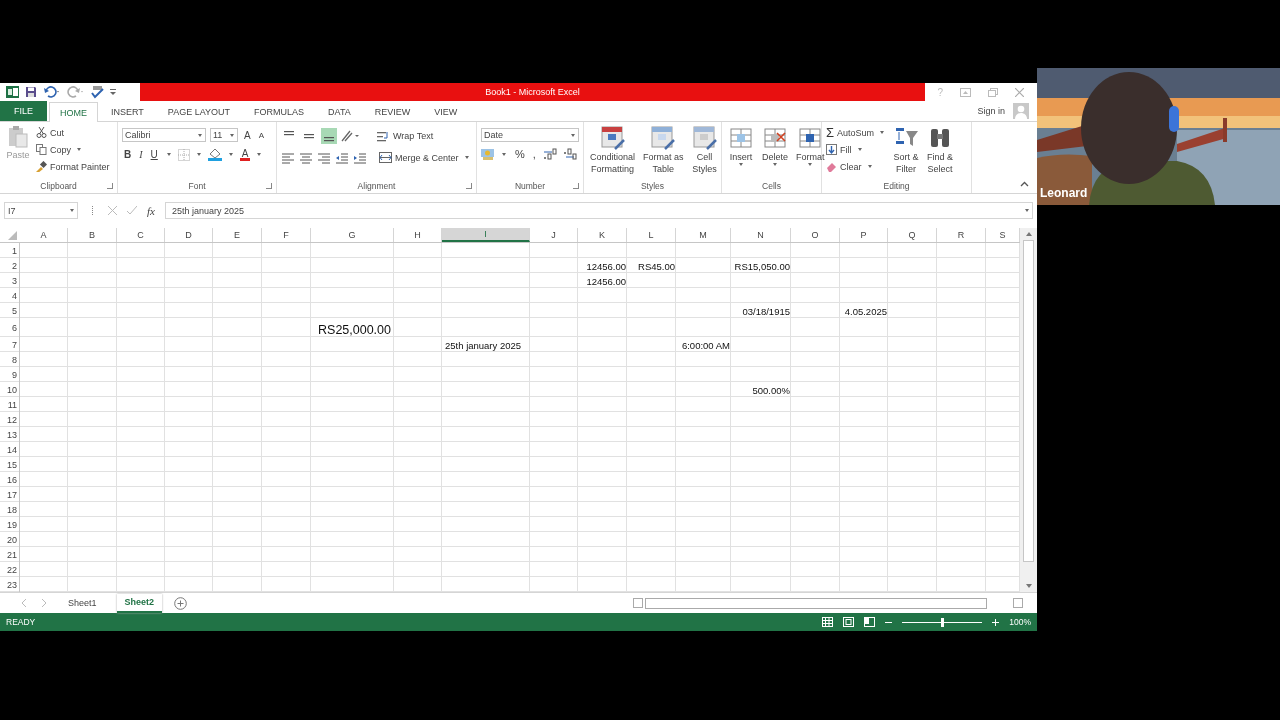 The width and height of the screenshot is (1280, 720). What do you see at coordinates (113, 92) in the screenshot?
I see `customize-caret-icon` at bounding box center [113, 92].